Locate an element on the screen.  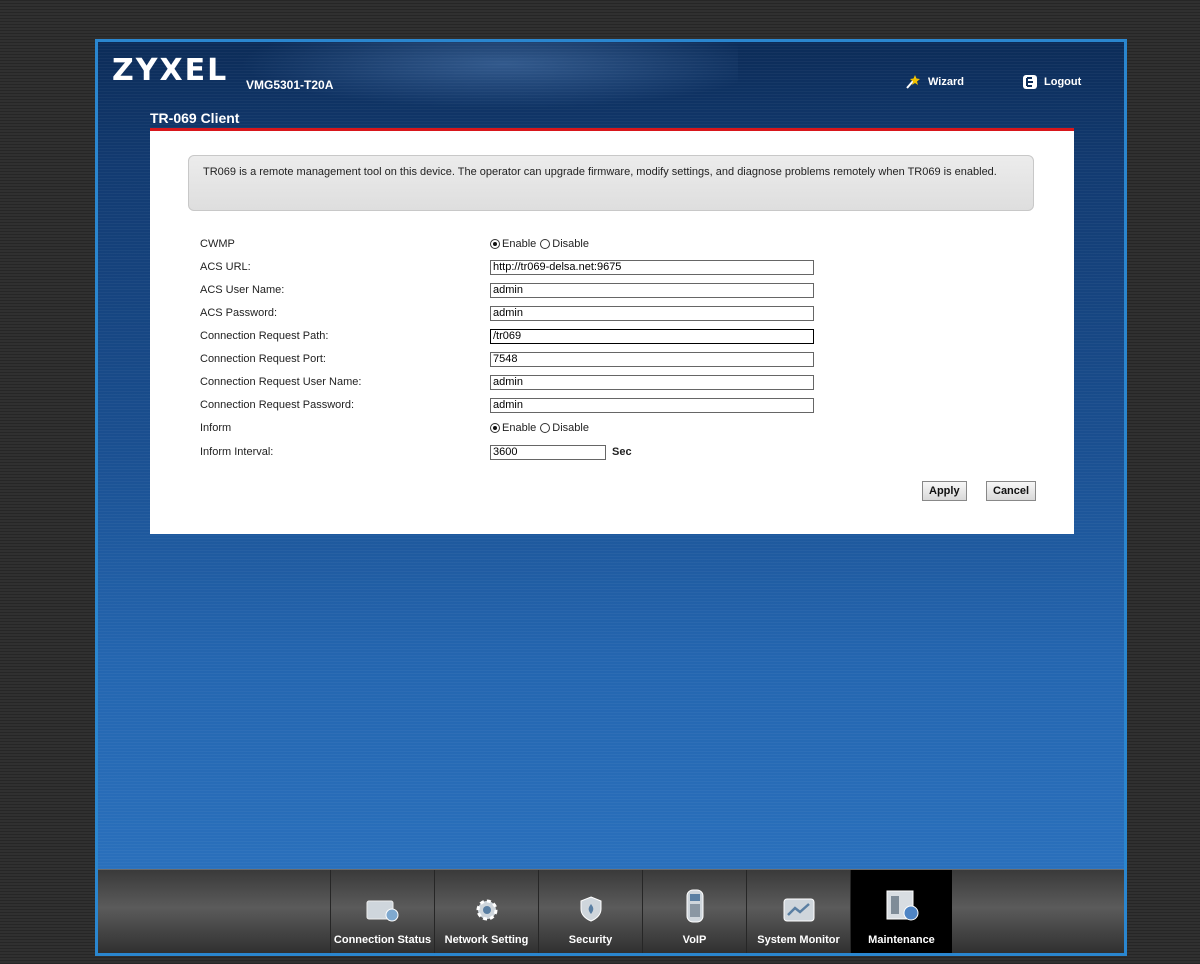
nav-network-setting: Network Setting is located at coordinates (486, 911).